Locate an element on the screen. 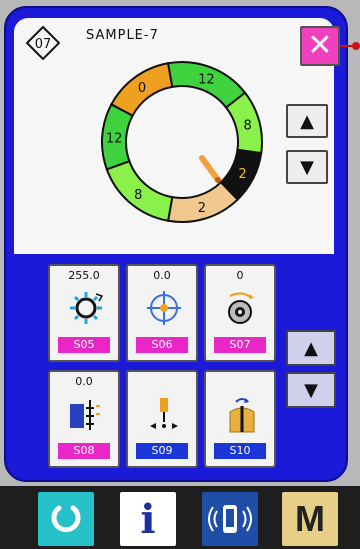 This screenshot has height=549, width=360. tile-s08: 0.0 S08 is located at coordinates (84, 419).